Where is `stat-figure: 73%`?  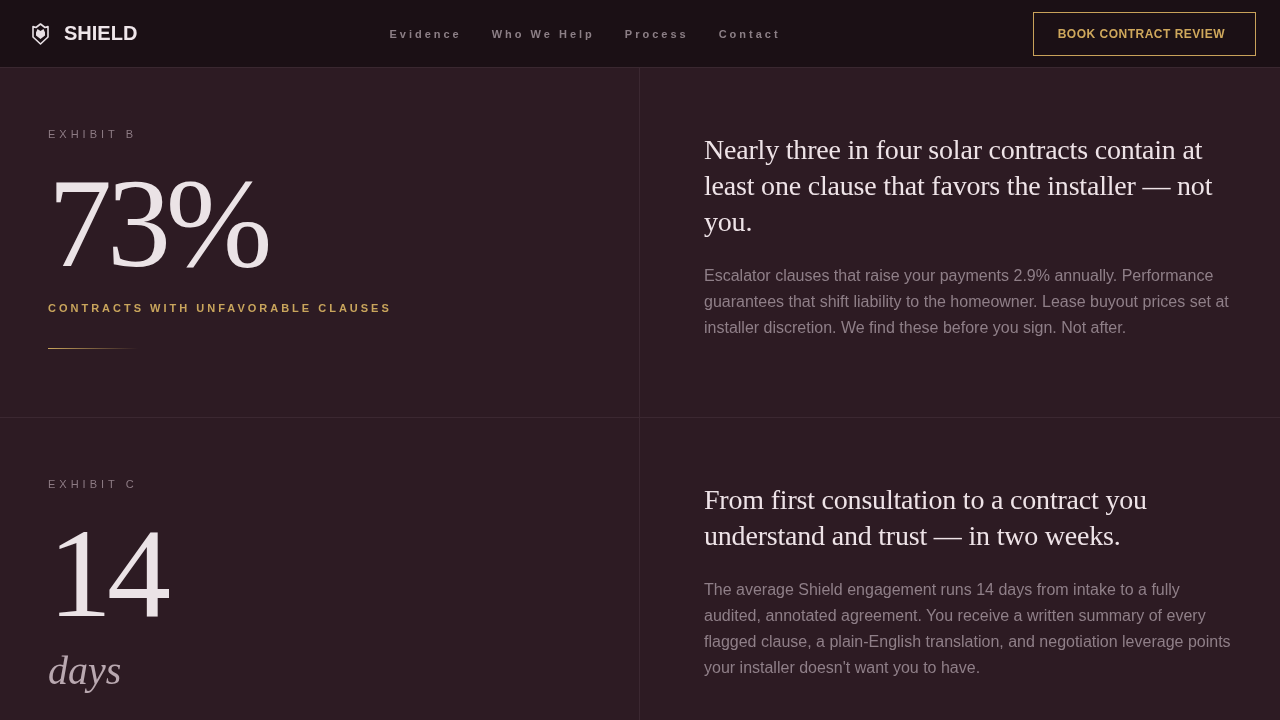
stat-figure: 73% is located at coordinates (158, 223).